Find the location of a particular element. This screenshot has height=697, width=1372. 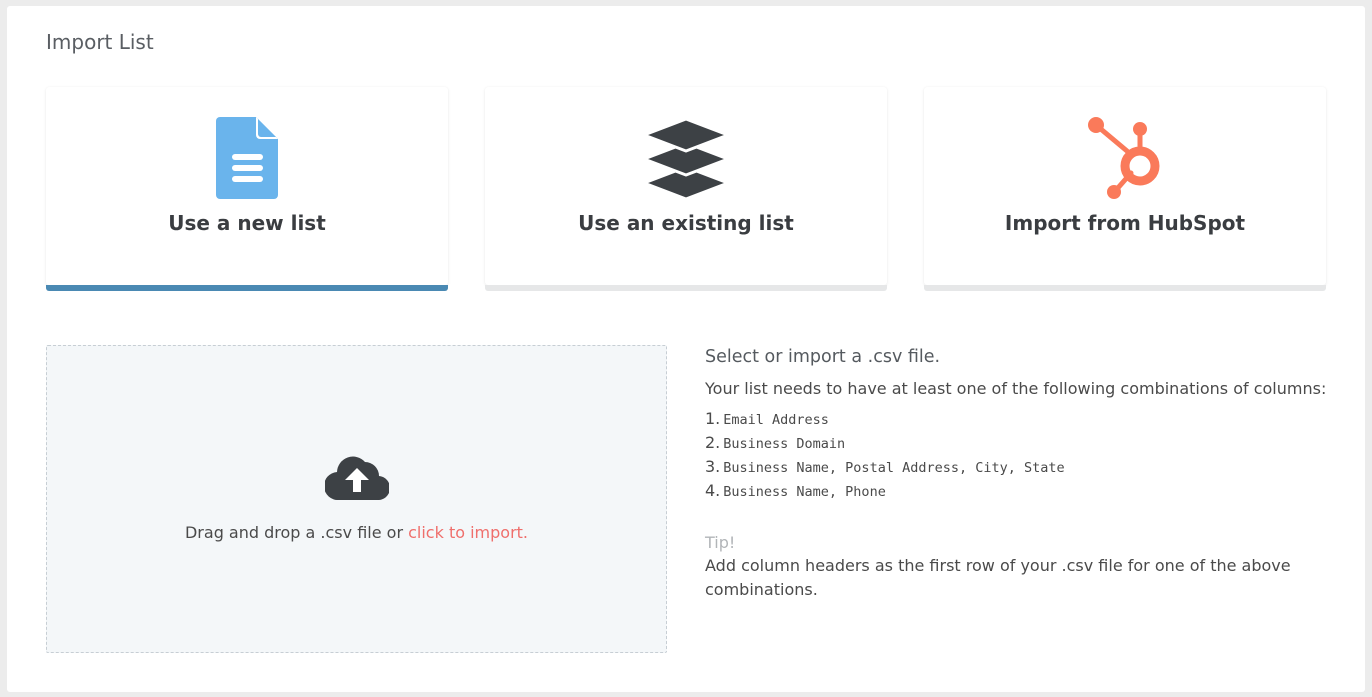

selected-indicator is located at coordinates (247, 288).